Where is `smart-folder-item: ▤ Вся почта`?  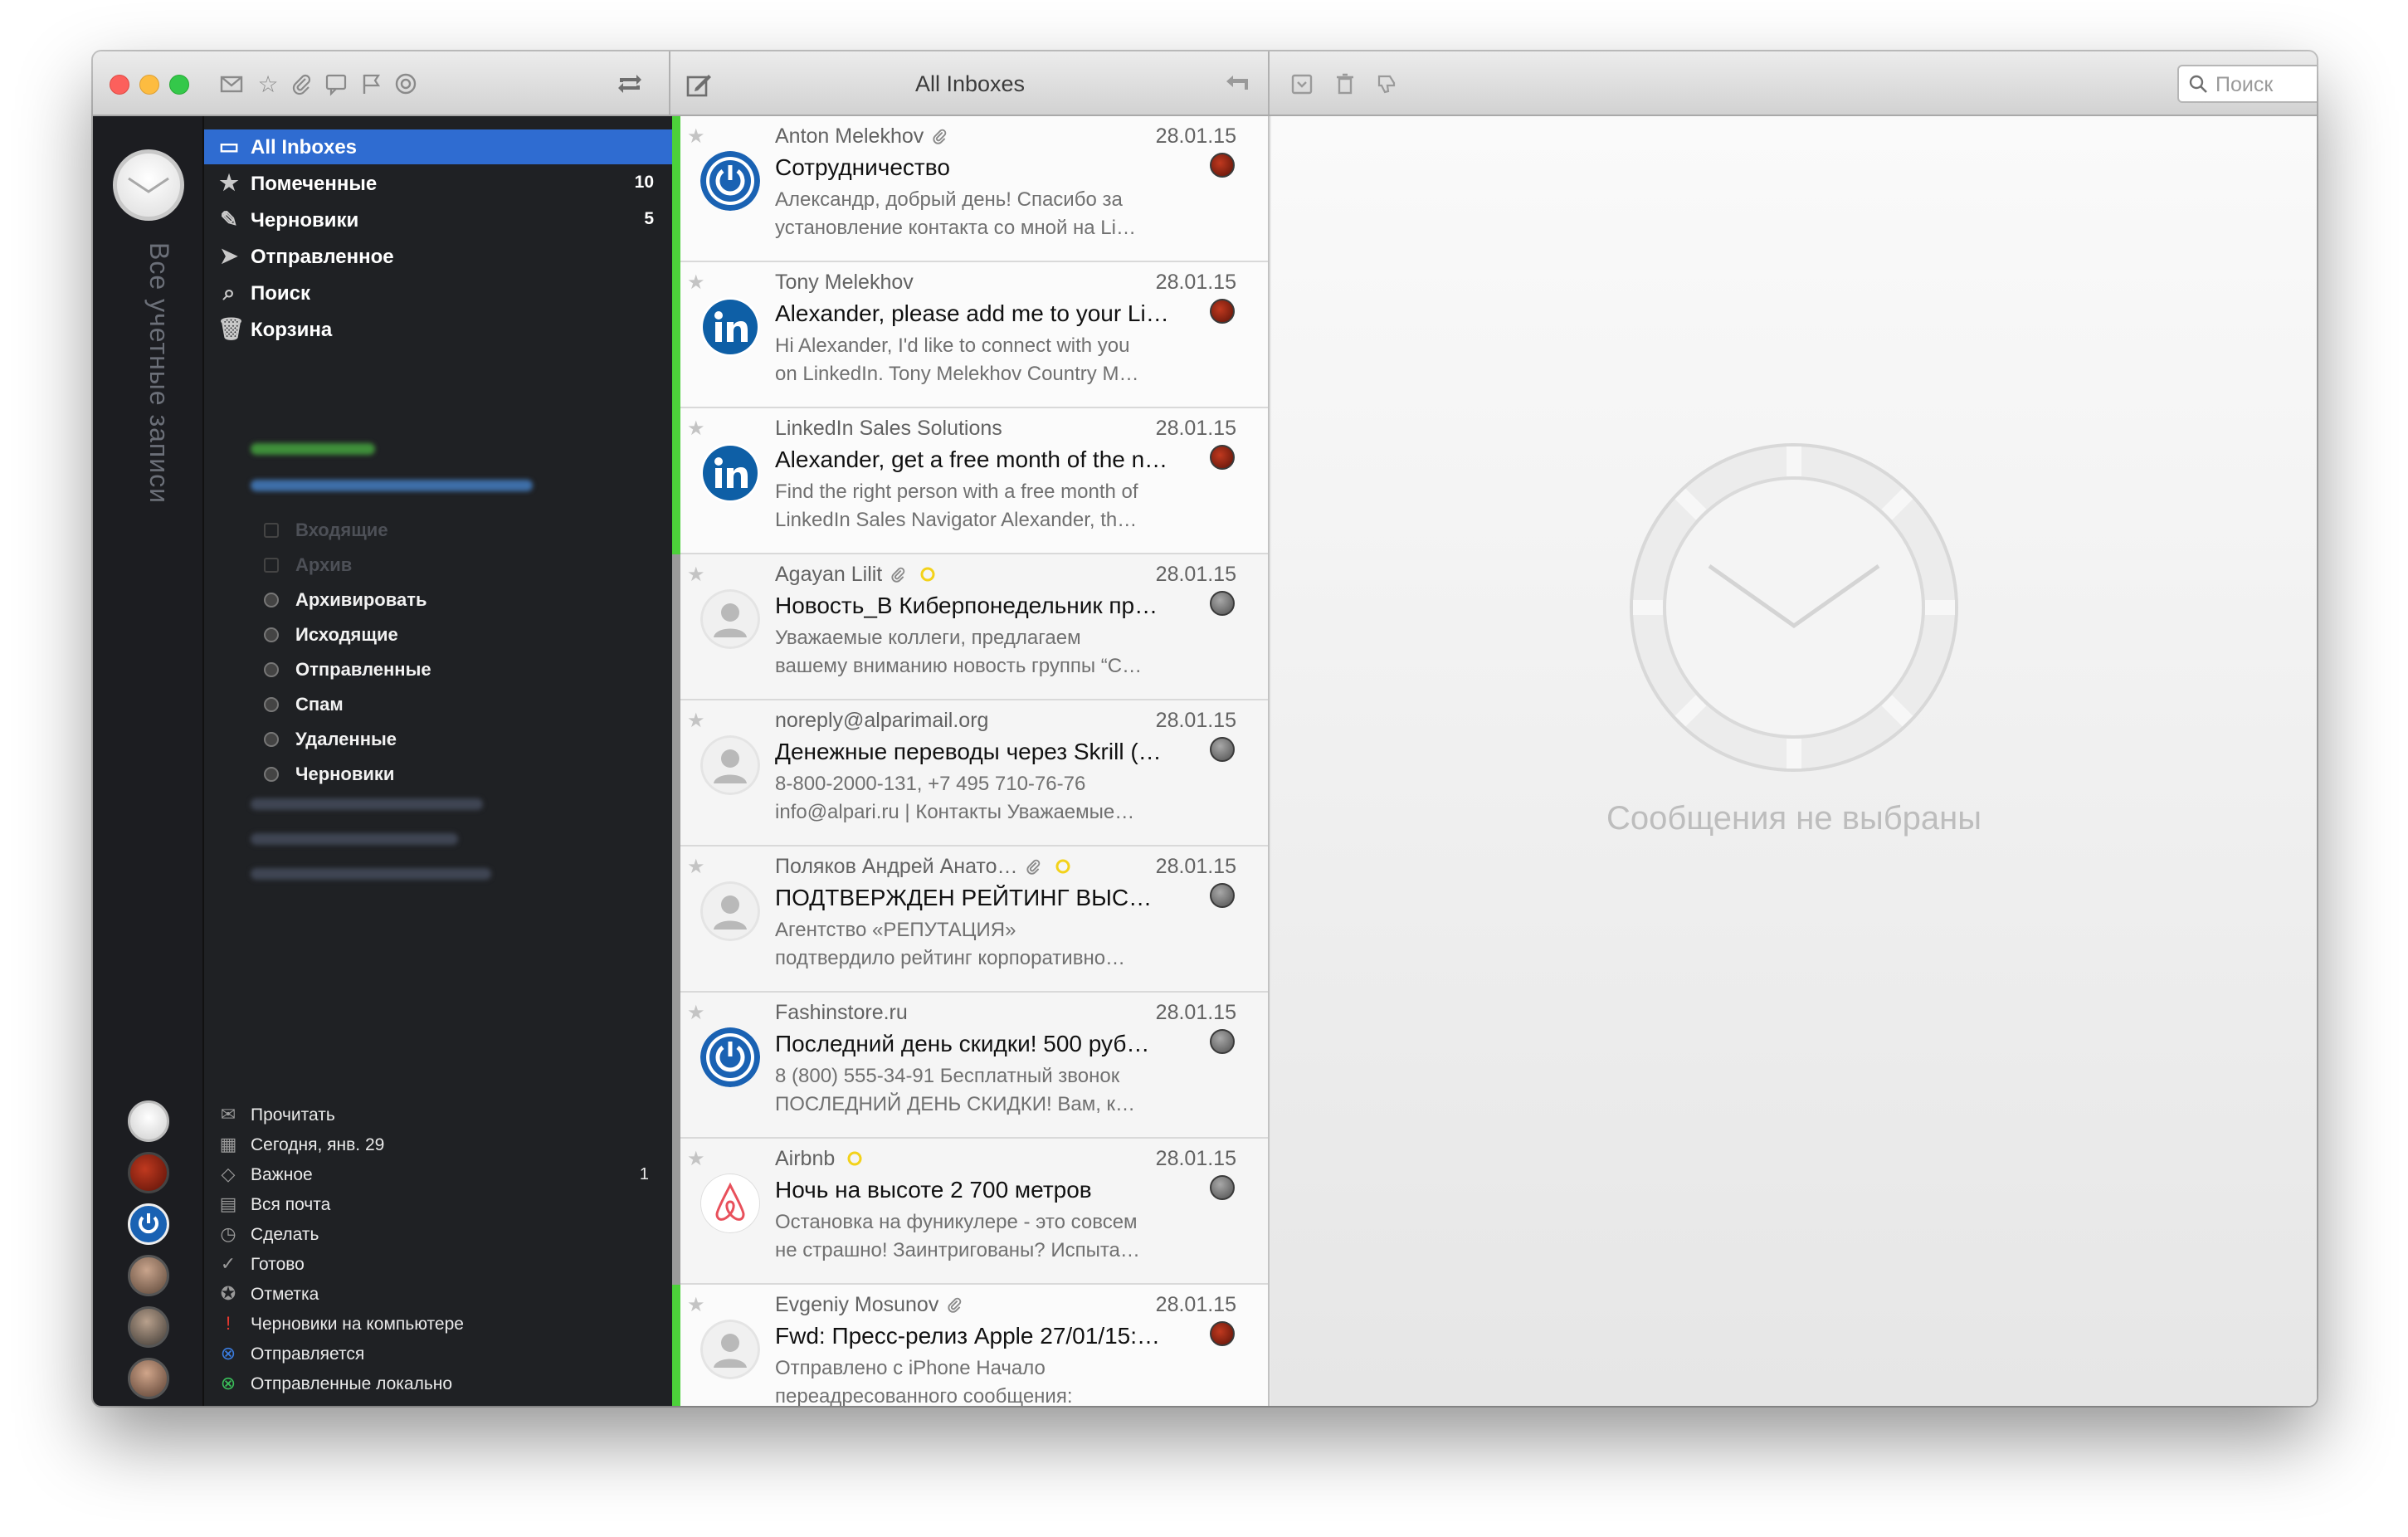 smart-folder-item: ▤ Вся почта is located at coordinates (438, 1205).